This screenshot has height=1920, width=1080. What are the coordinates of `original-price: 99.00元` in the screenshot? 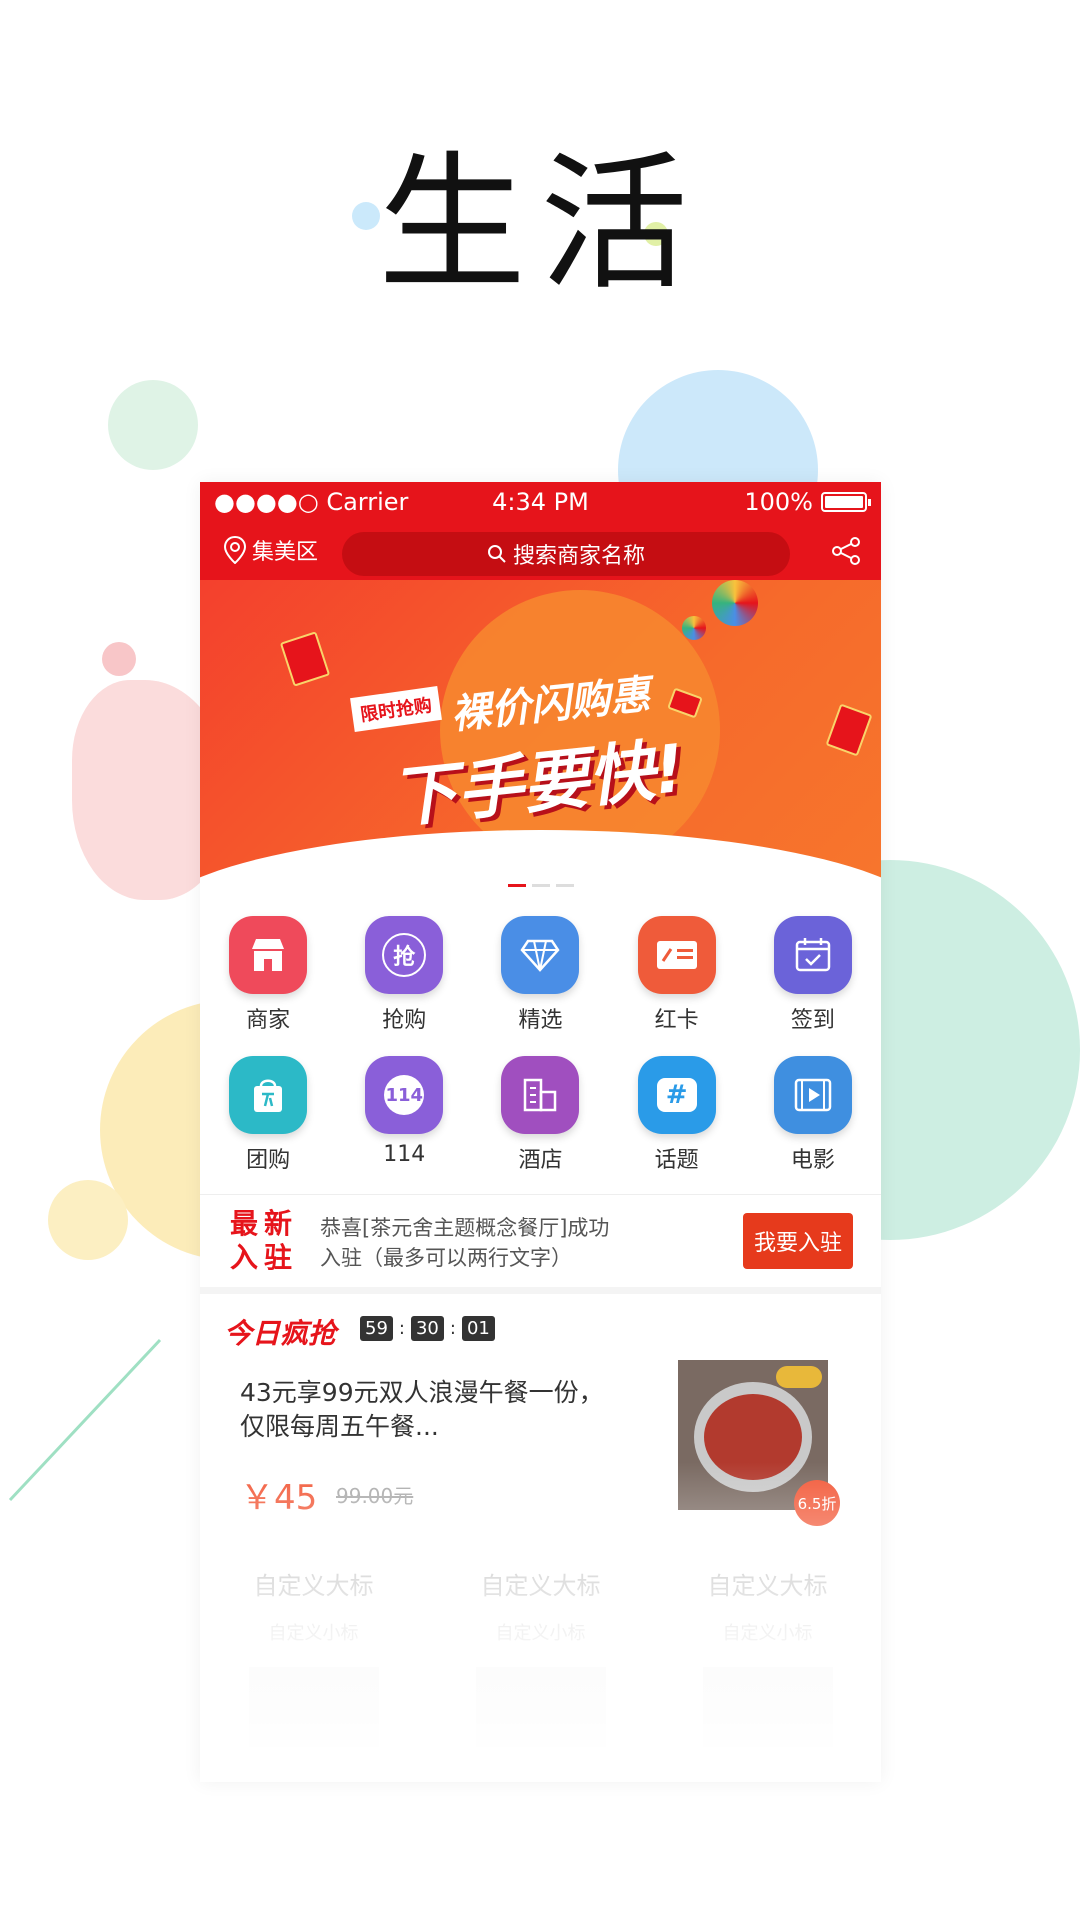 It's located at (375, 1496).